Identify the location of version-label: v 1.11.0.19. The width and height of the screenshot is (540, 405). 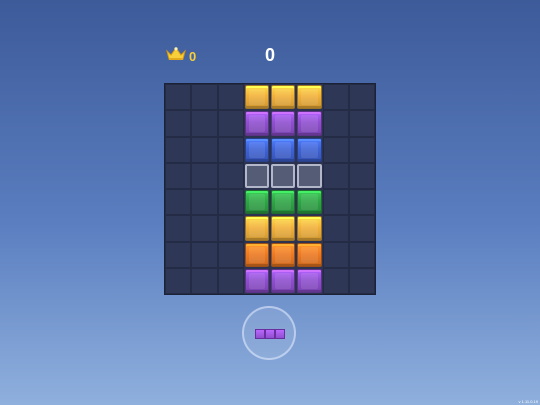
(528, 401).